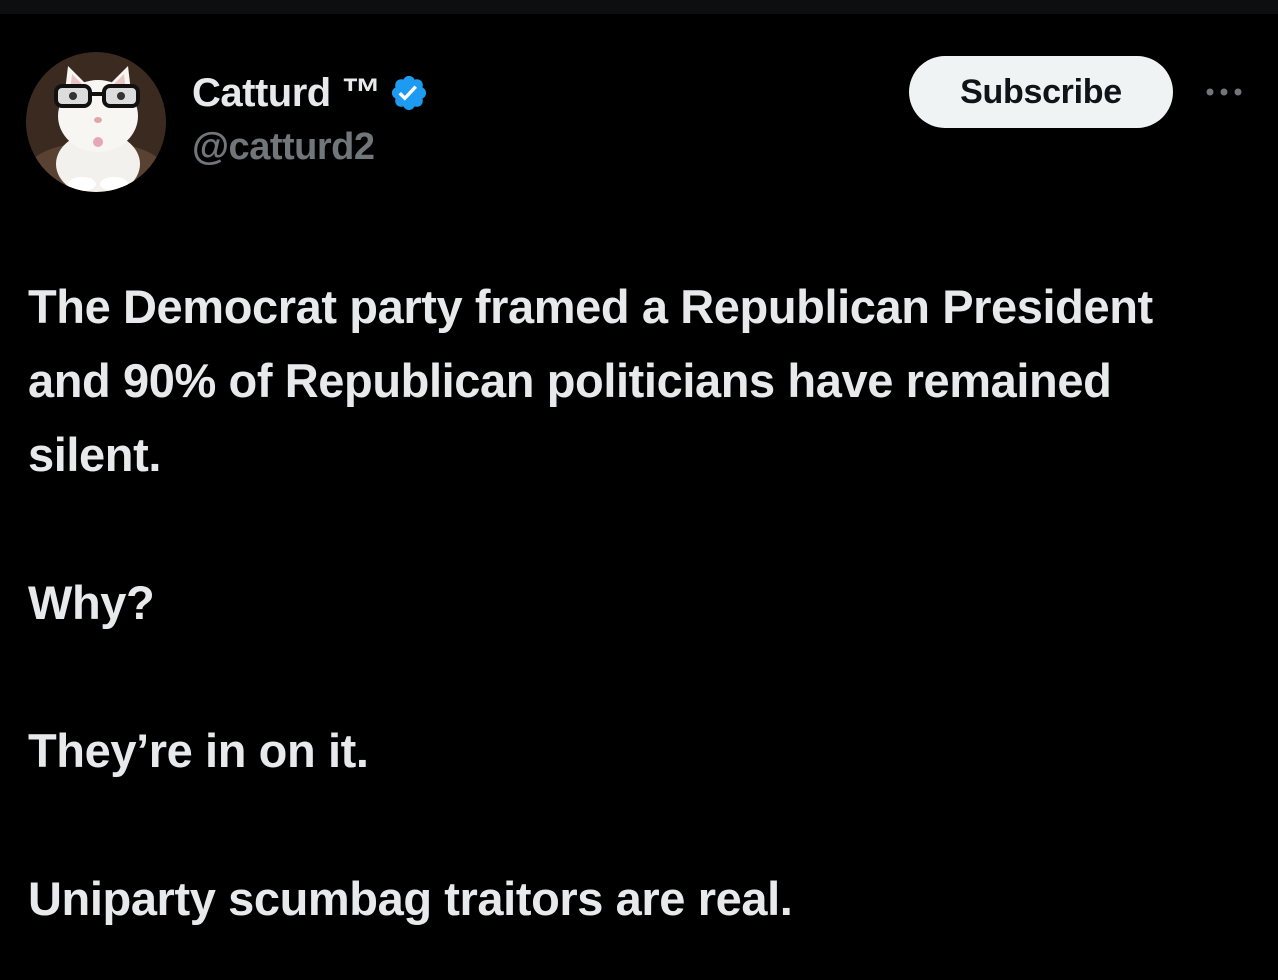 This screenshot has width=1278, height=980. What do you see at coordinates (1041, 92) in the screenshot?
I see `subscribe-button: Subscribe` at bounding box center [1041, 92].